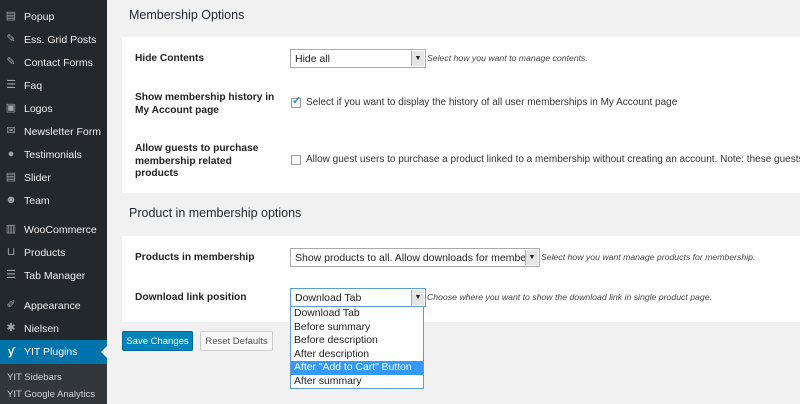  Describe the element at coordinates (63, 131) in the screenshot. I see `sidebar-item-label: Newsletter Form` at that location.